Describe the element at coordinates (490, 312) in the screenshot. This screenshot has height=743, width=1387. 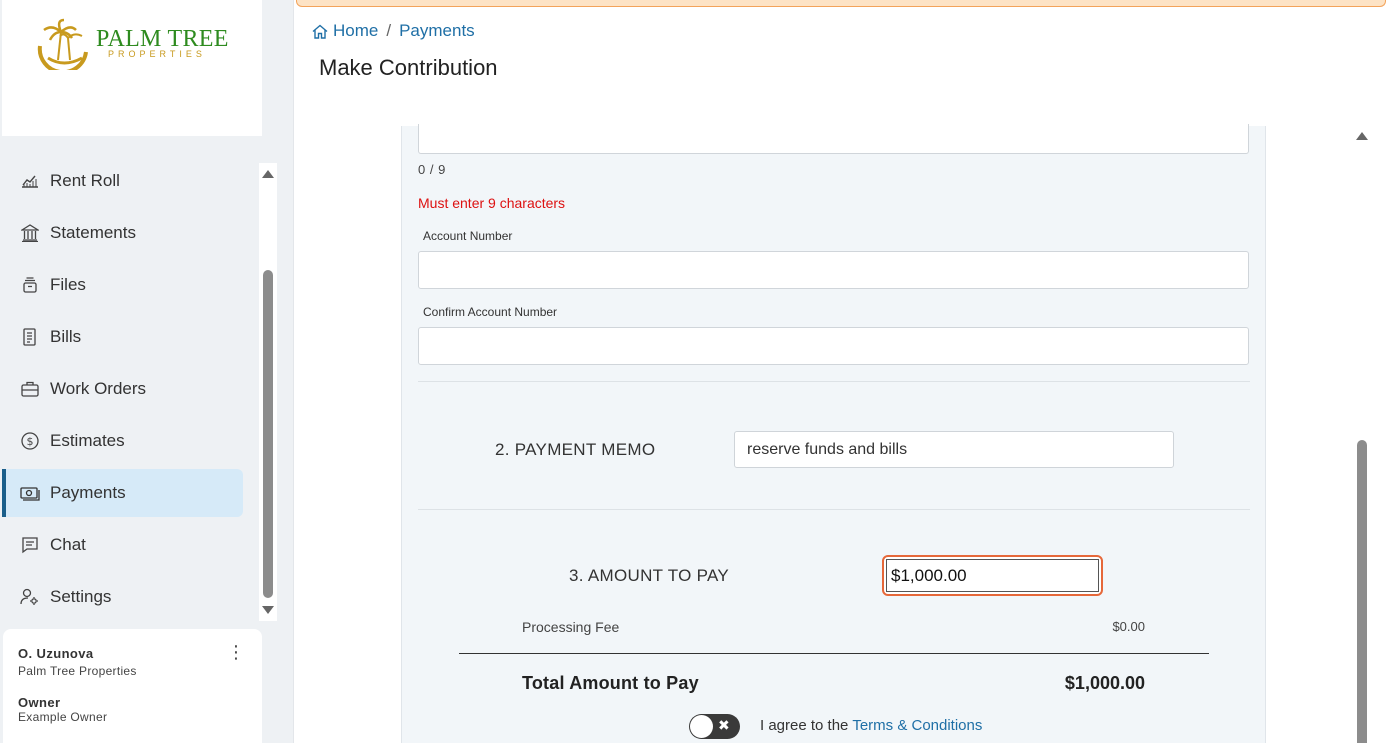
I see `confirm-account-number-label: Confirm Account Number` at that location.